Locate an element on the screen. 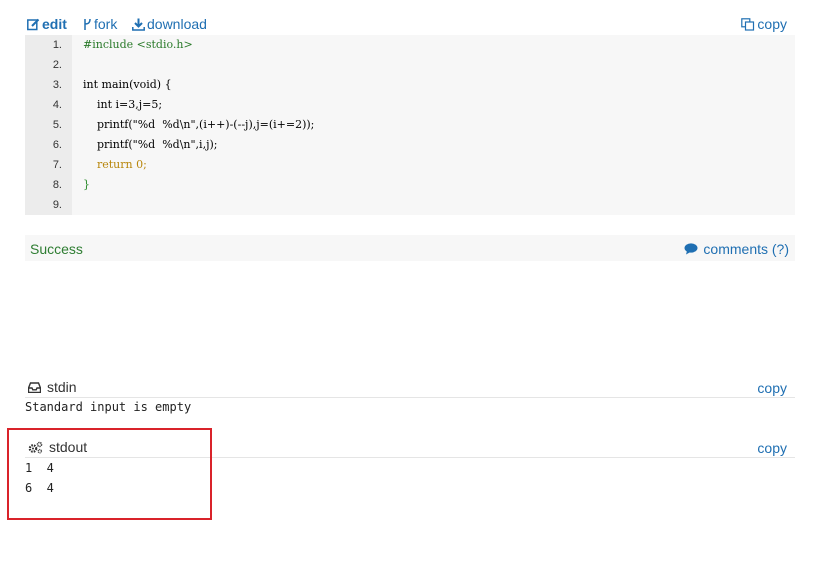 The width and height of the screenshot is (820, 561). stdin-title-wrap: stdin is located at coordinates (52, 387).